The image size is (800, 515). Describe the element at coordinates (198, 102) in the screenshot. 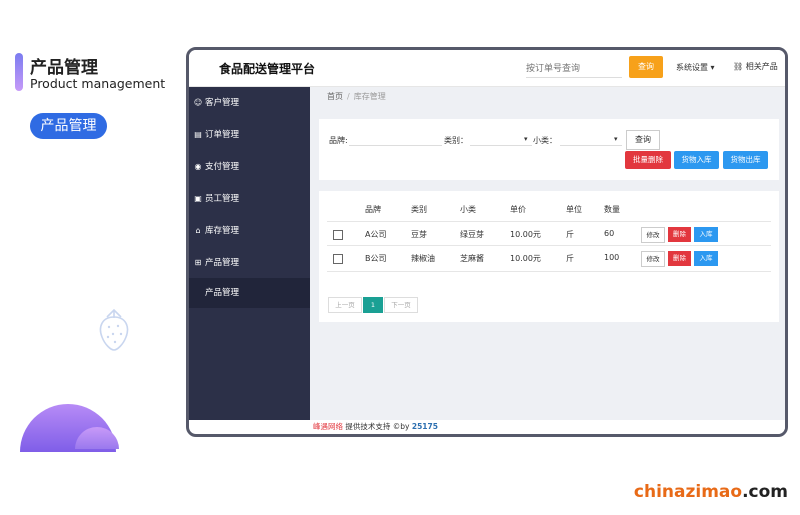

I see `user-icon: ☺` at that location.